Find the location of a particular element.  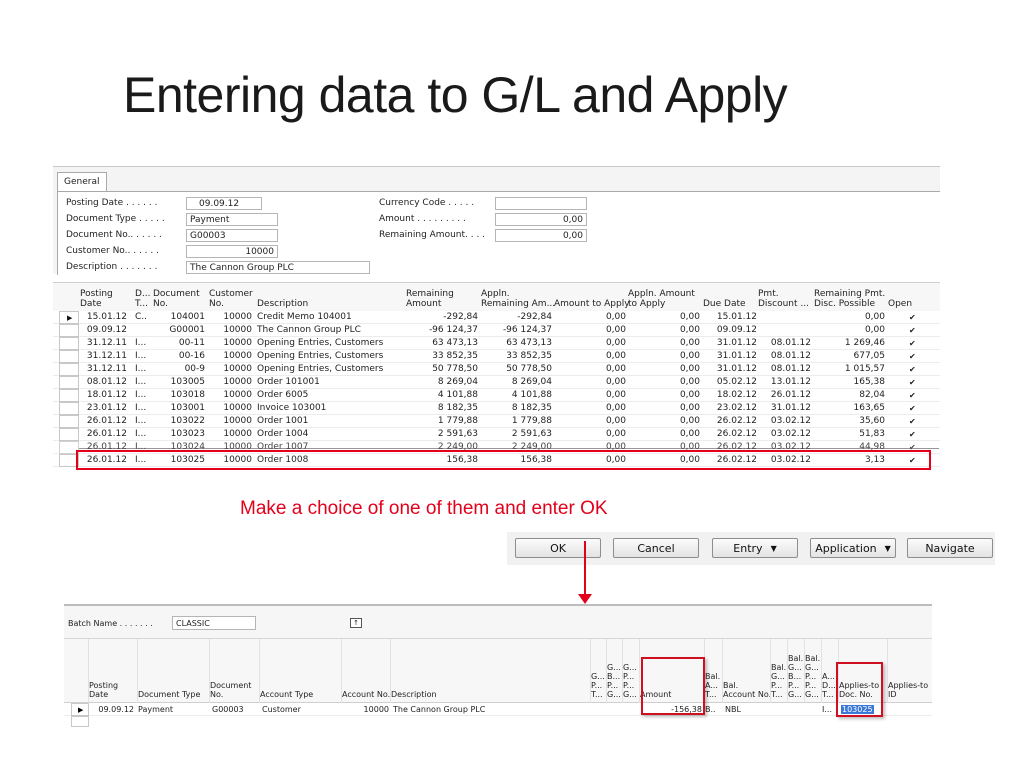

cell-account-type: Customer is located at coordinates (301, 709).